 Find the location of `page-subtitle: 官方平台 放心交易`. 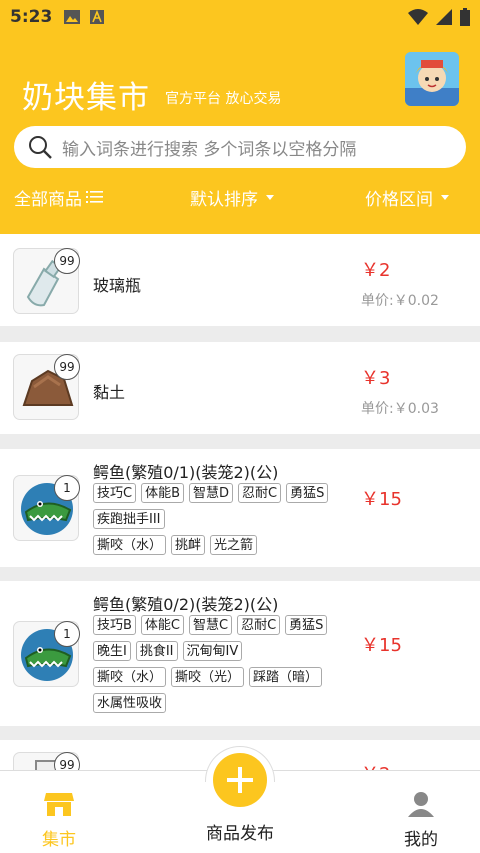

page-subtitle: 官方平台 放心交易 is located at coordinates (223, 99).